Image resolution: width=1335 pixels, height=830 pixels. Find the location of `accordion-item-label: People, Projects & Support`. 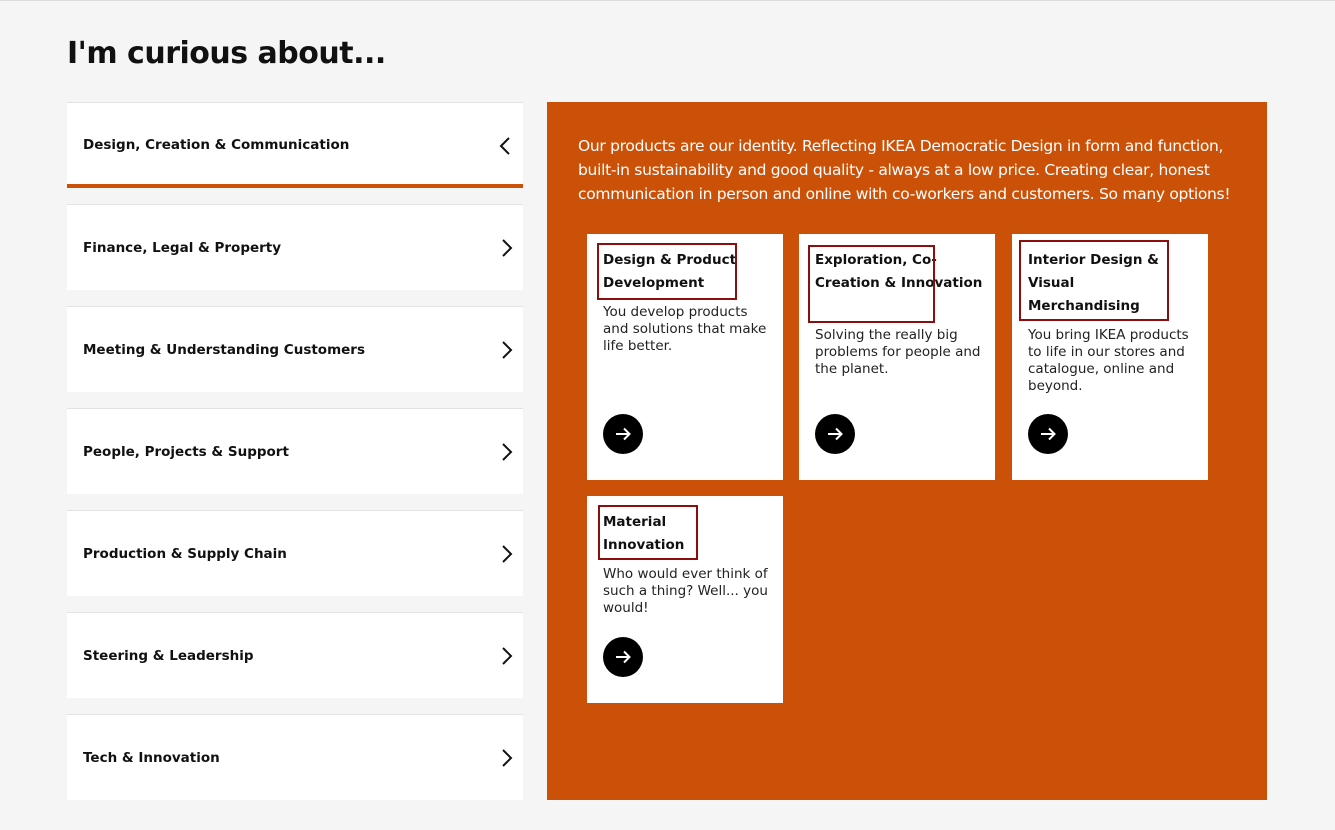

accordion-item-label: People, Projects & Support is located at coordinates (186, 452).